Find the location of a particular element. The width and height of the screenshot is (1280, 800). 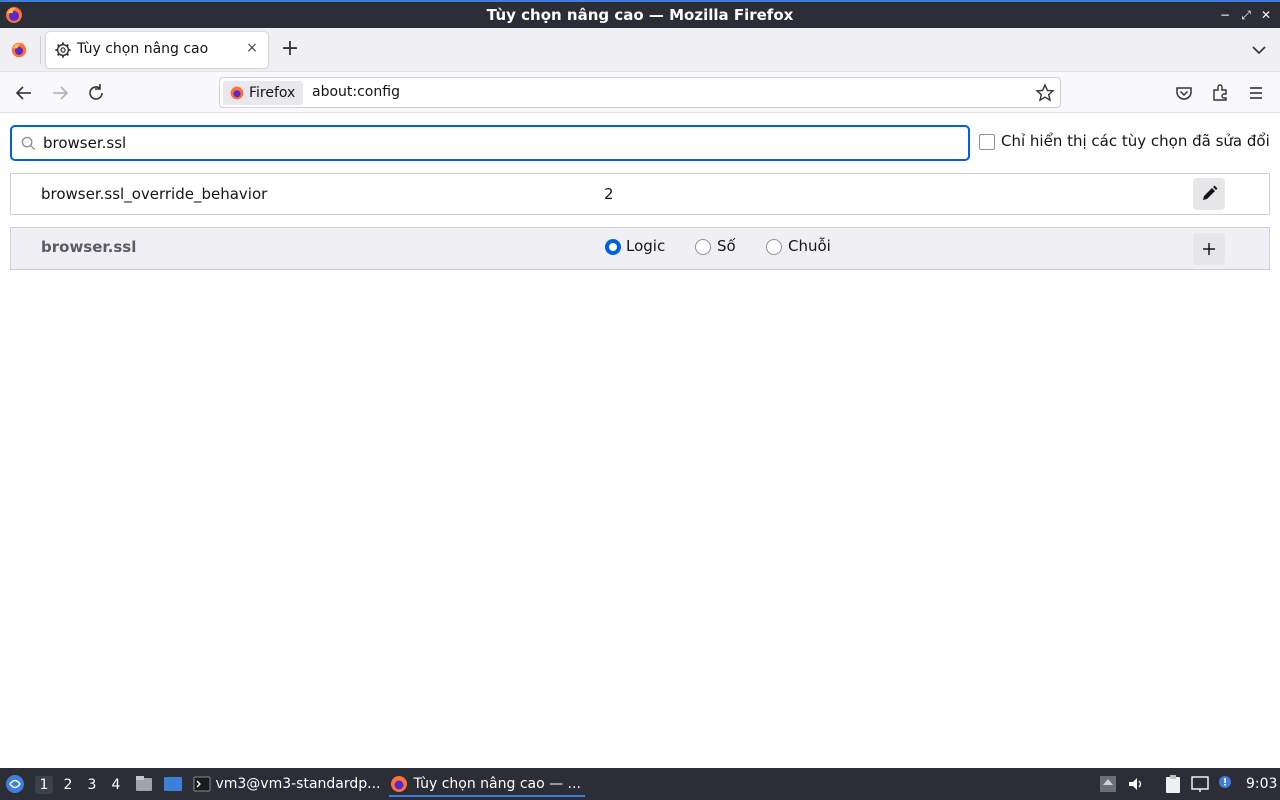

clock: 9:03 is located at coordinates (1262, 784).